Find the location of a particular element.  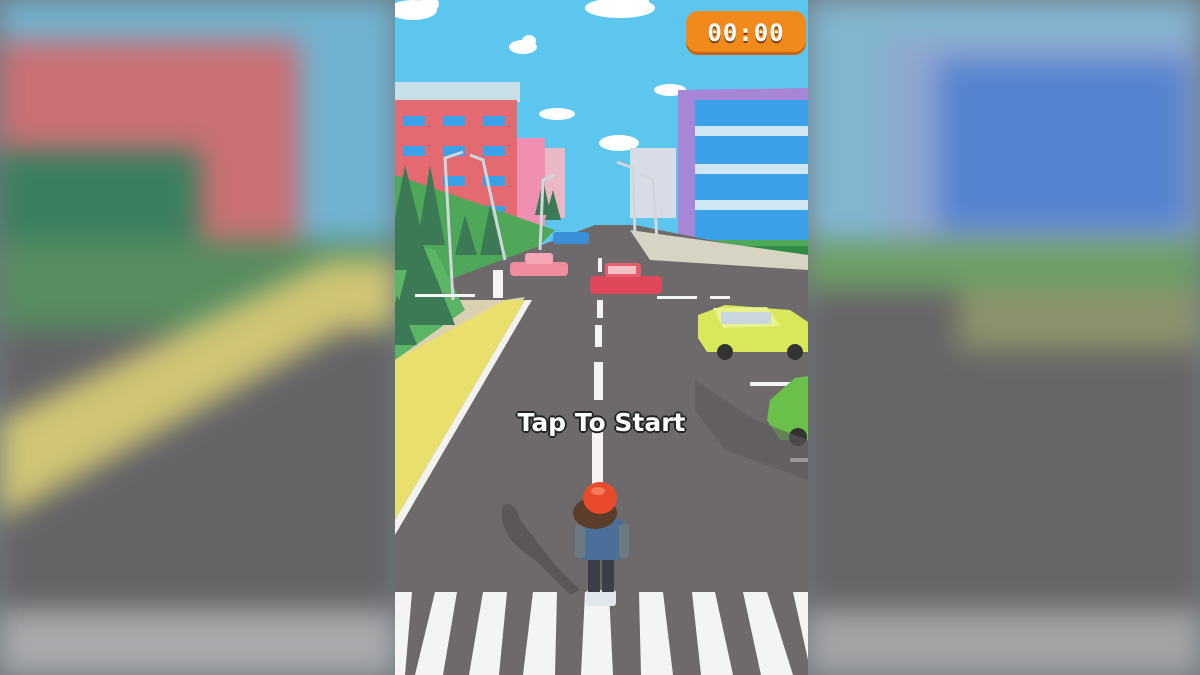

car-blue is located at coordinates (571, 238).